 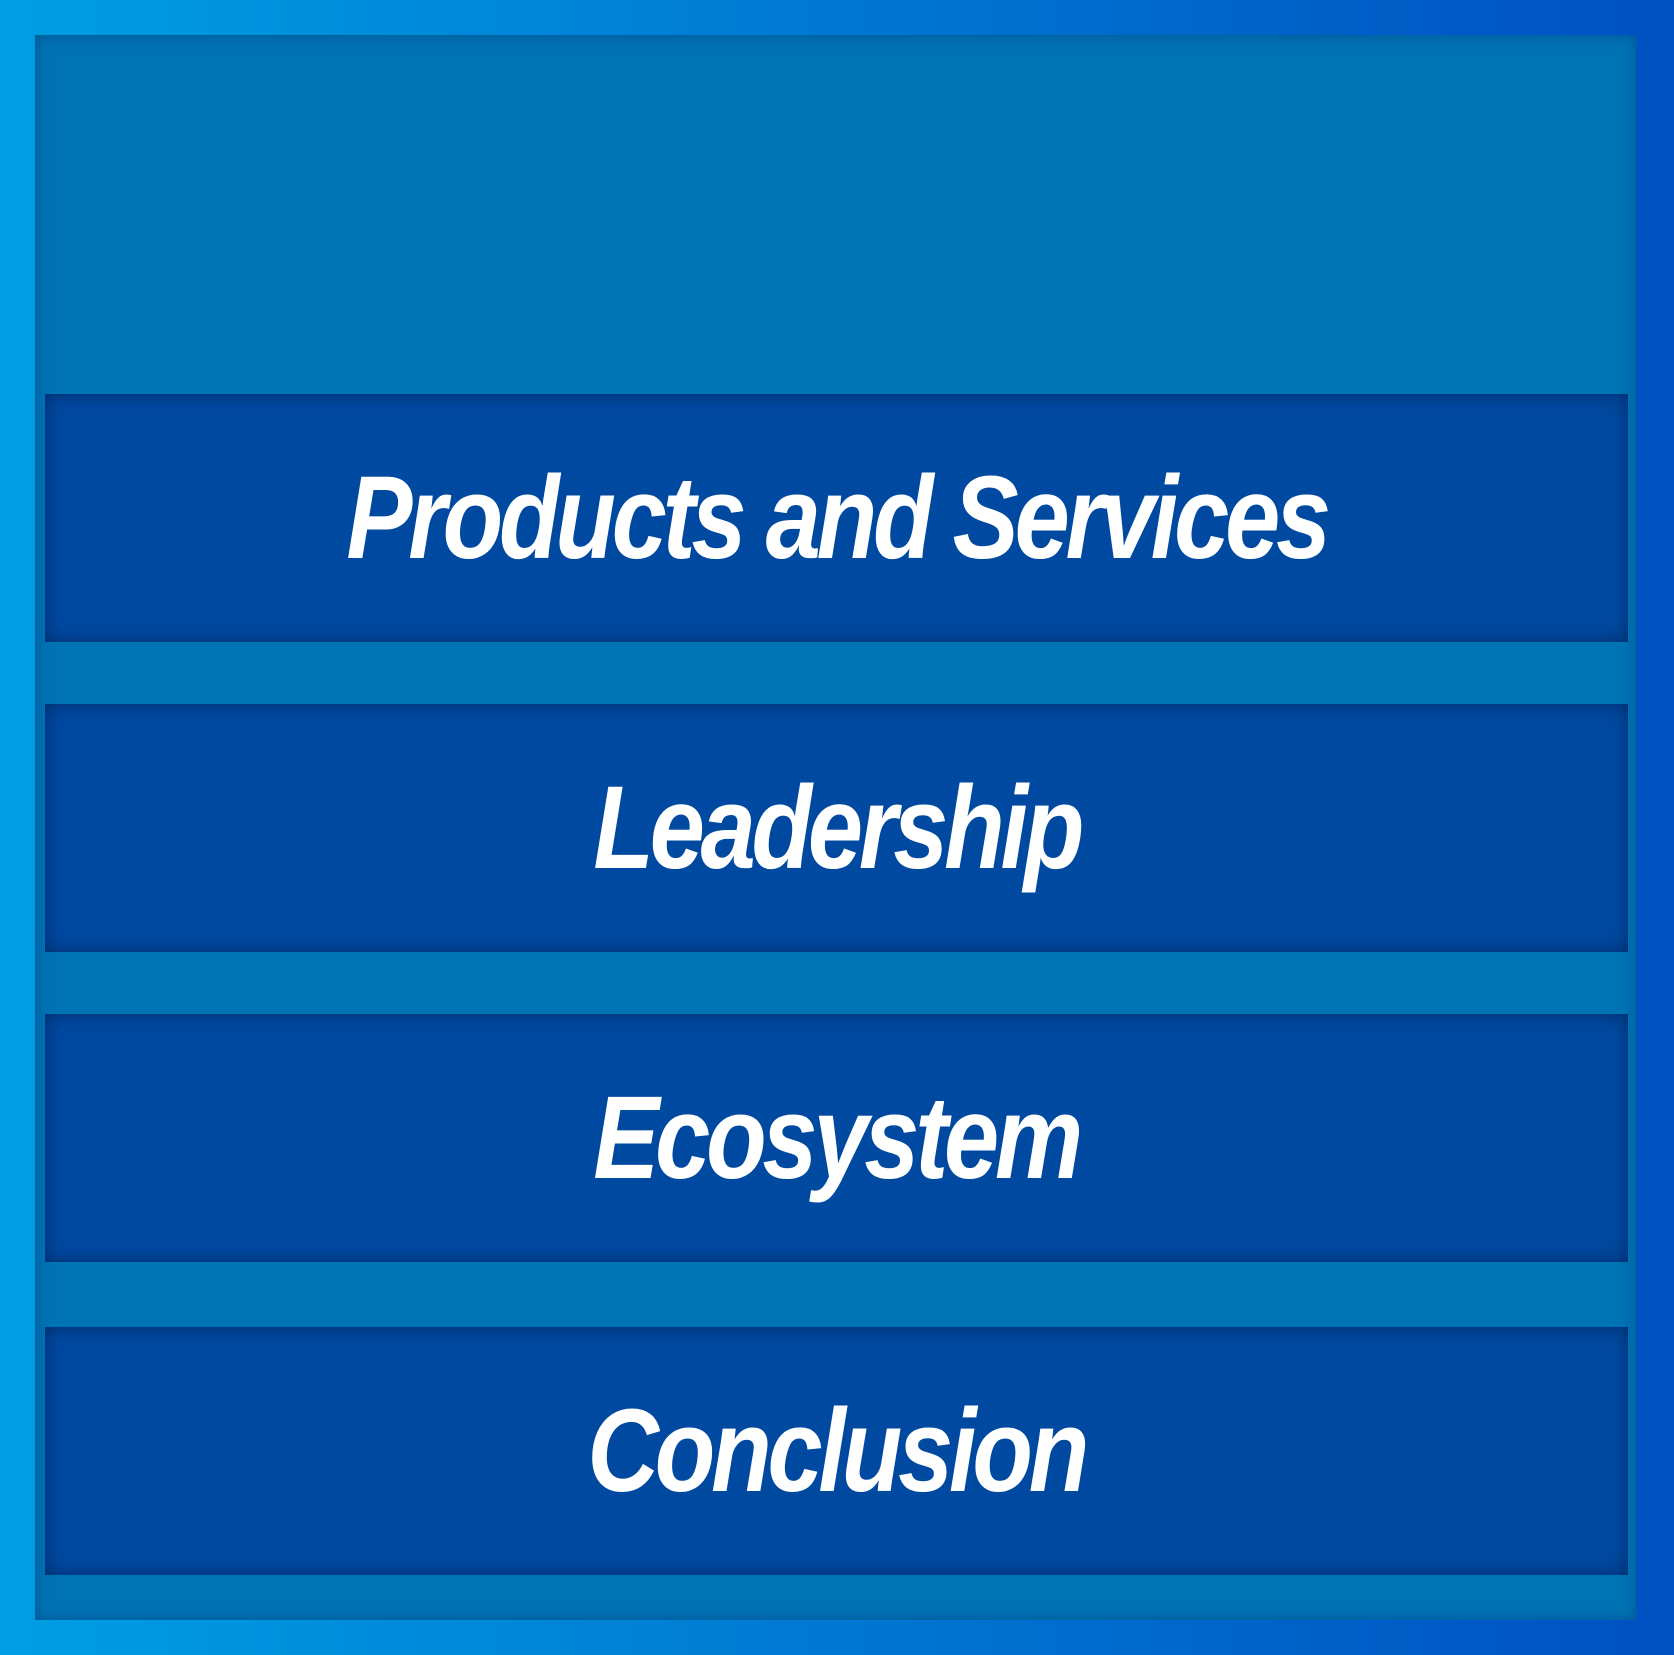 I want to click on menu-item-conclusion: Conclusion, so click(x=836, y=1451).